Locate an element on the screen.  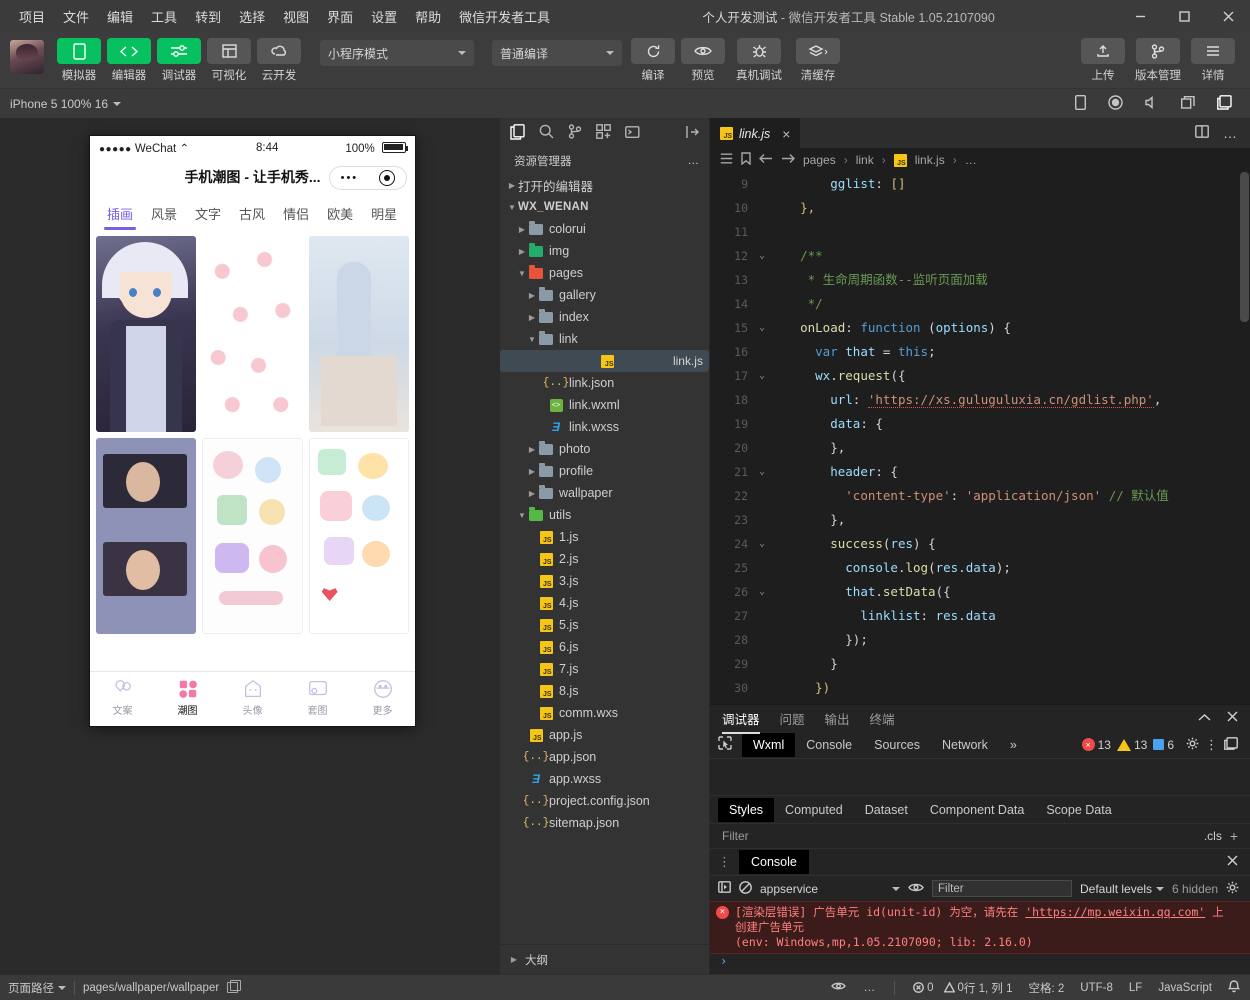
inspect-icon is located at coordinates (725, 744).